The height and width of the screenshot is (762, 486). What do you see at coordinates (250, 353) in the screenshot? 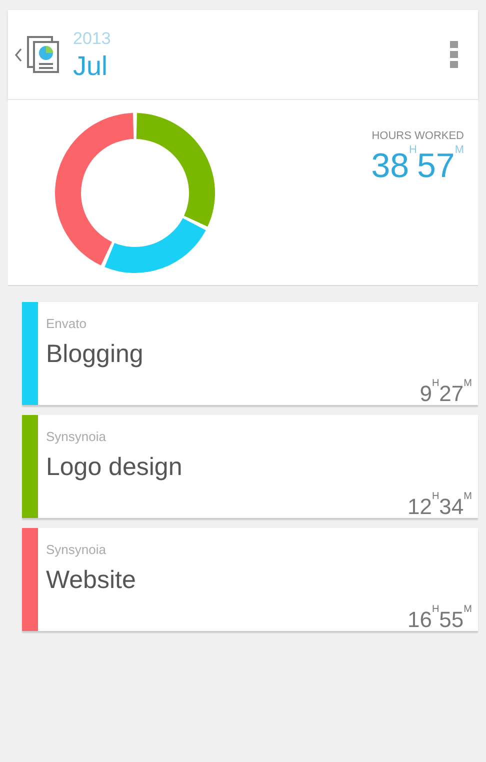
I see `project-card: Envato Blogging 9$^{H}$27$^{M}$` at bounding box center [250, 353].